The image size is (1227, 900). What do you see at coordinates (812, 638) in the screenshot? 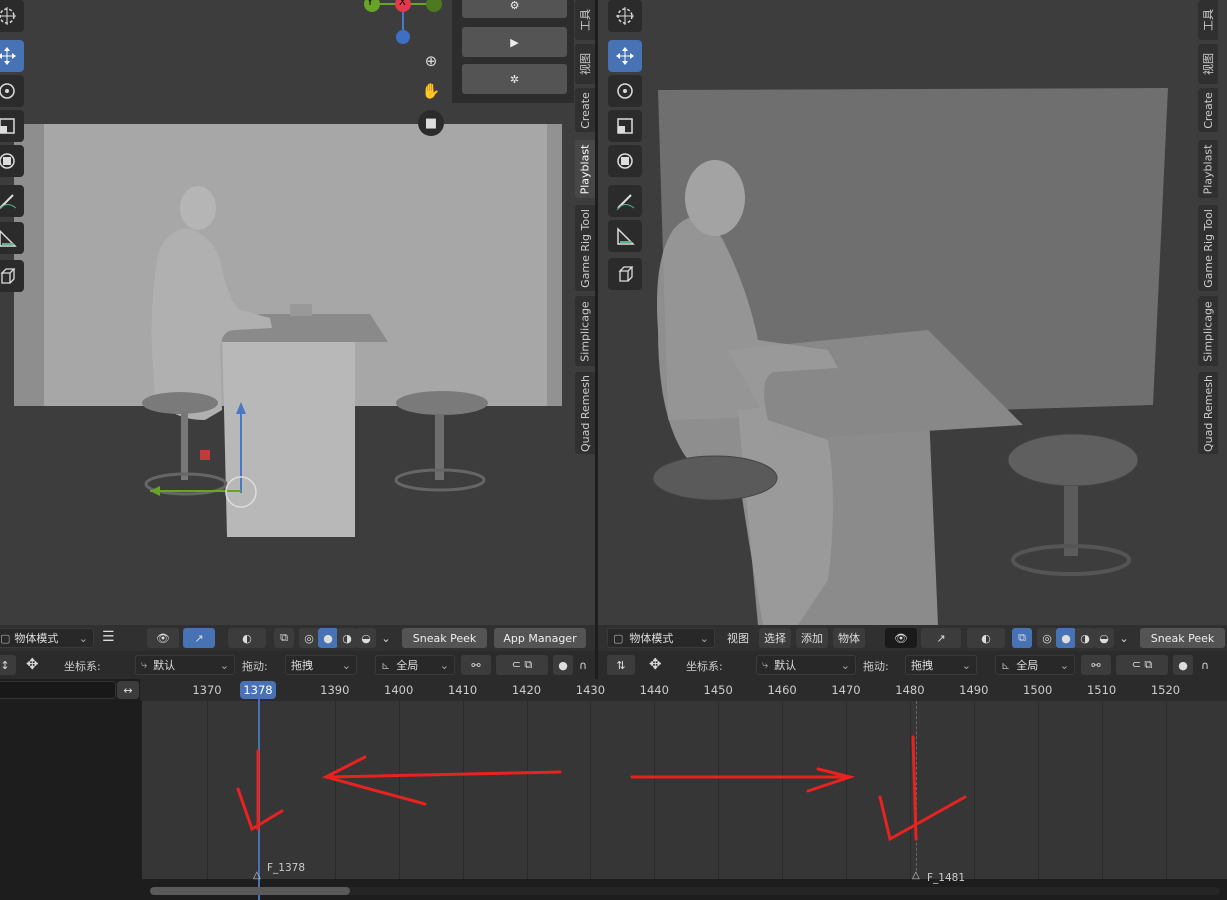
I see `menu-add: 添加` at bounding box center [812, 638].